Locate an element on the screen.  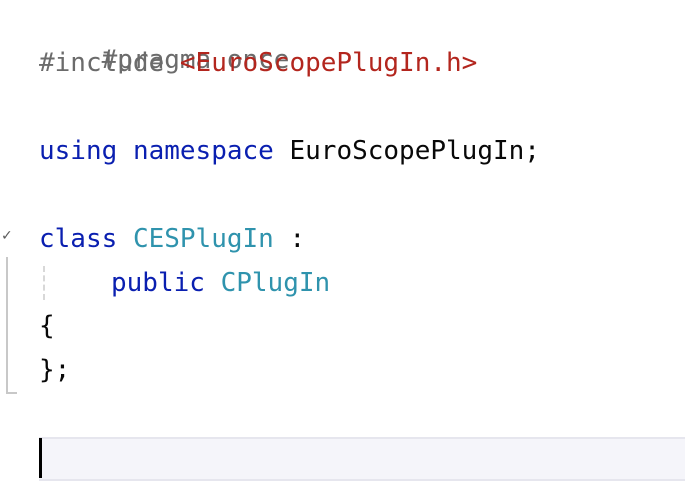
base-class-name: CPlugIn is located at coordinates (275, 283).